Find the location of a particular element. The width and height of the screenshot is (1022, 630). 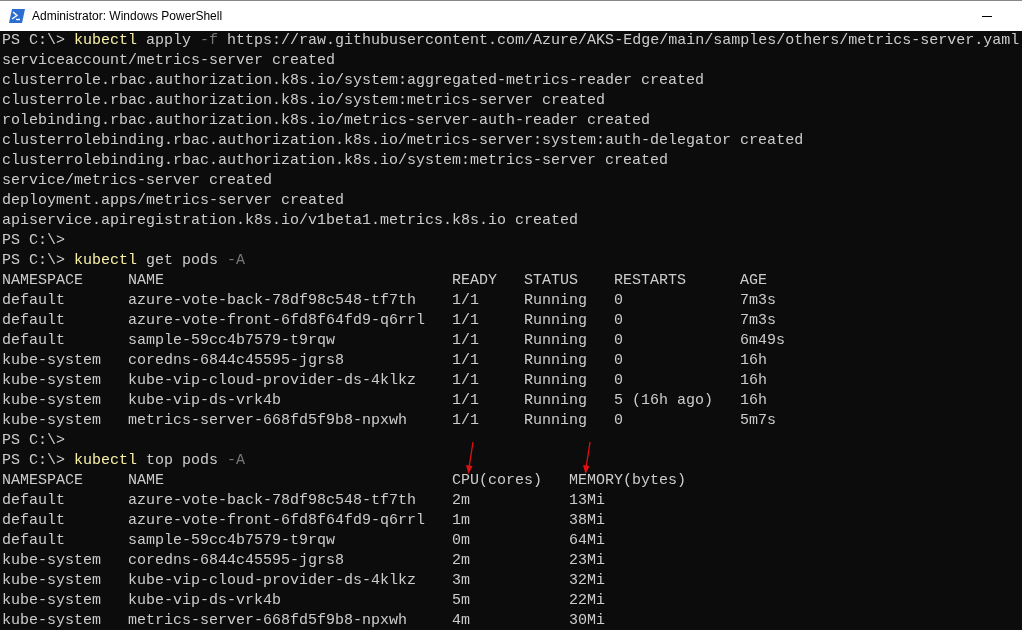

table-cell: 5 (16h ago) is located at coordinates (664, 400).